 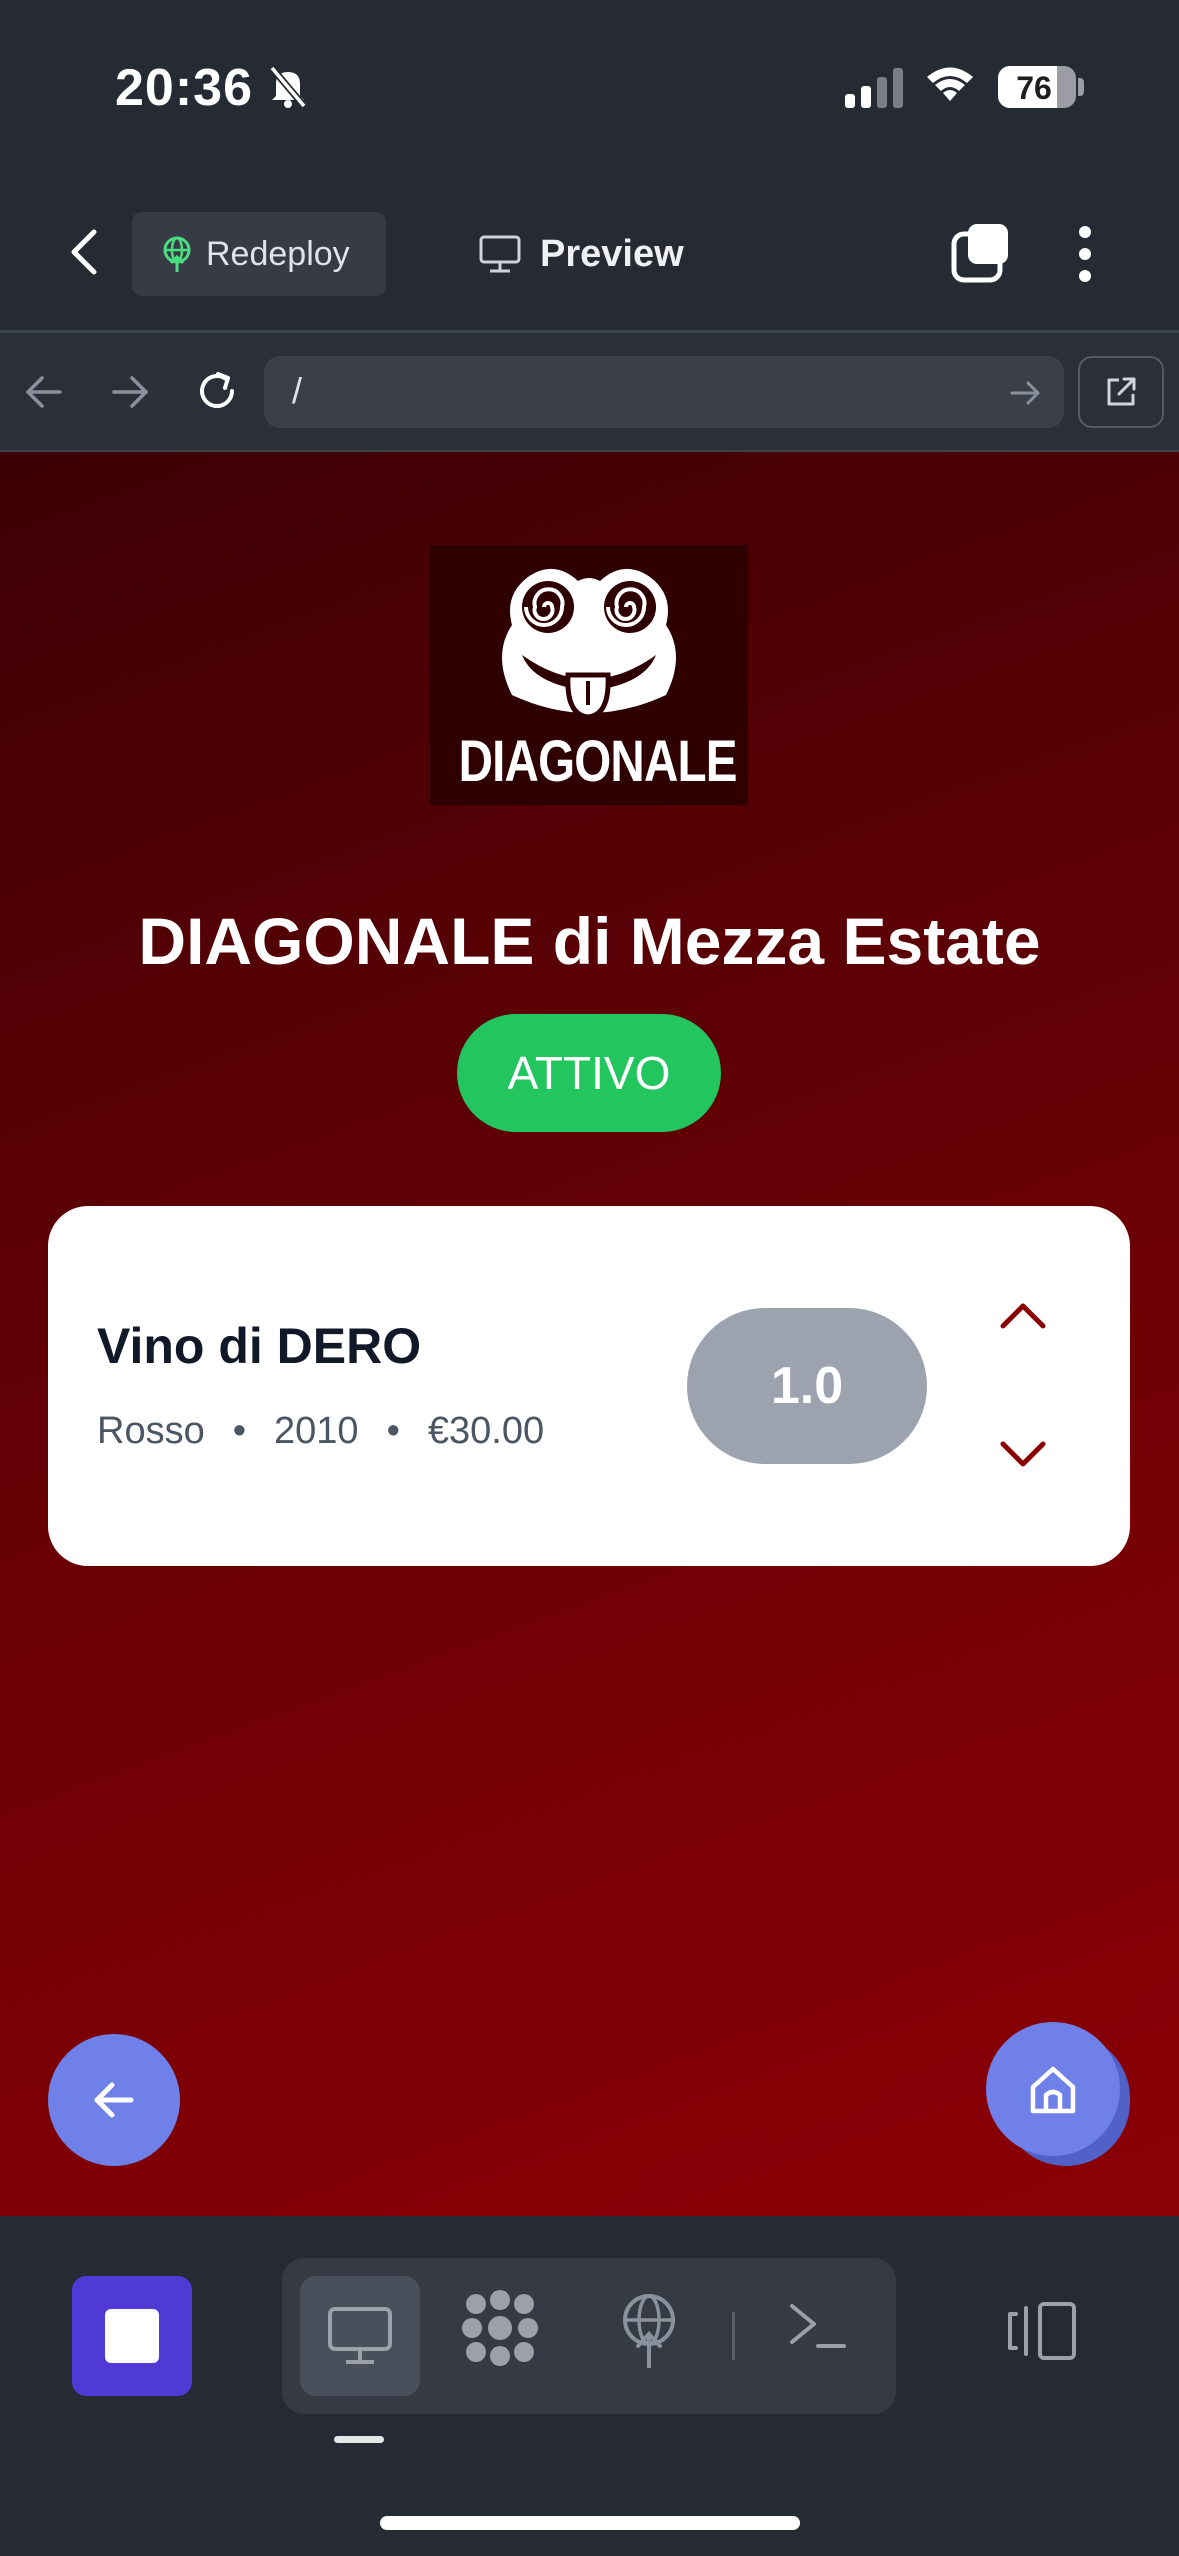 What do you see at coordinates (1023, 1454) in the screenshot?
I see `chevron-down-icon` at bounding box center [1023, 1454].